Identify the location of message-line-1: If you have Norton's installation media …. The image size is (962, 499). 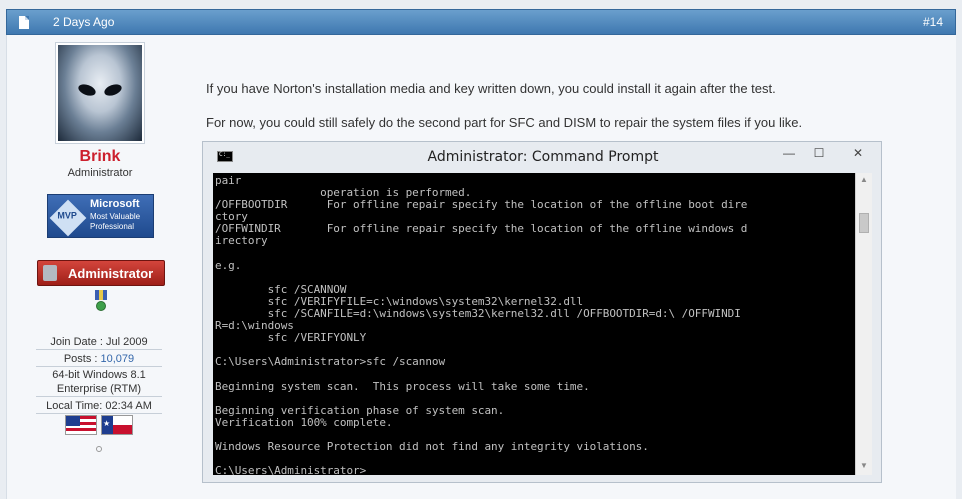
(491, 88).